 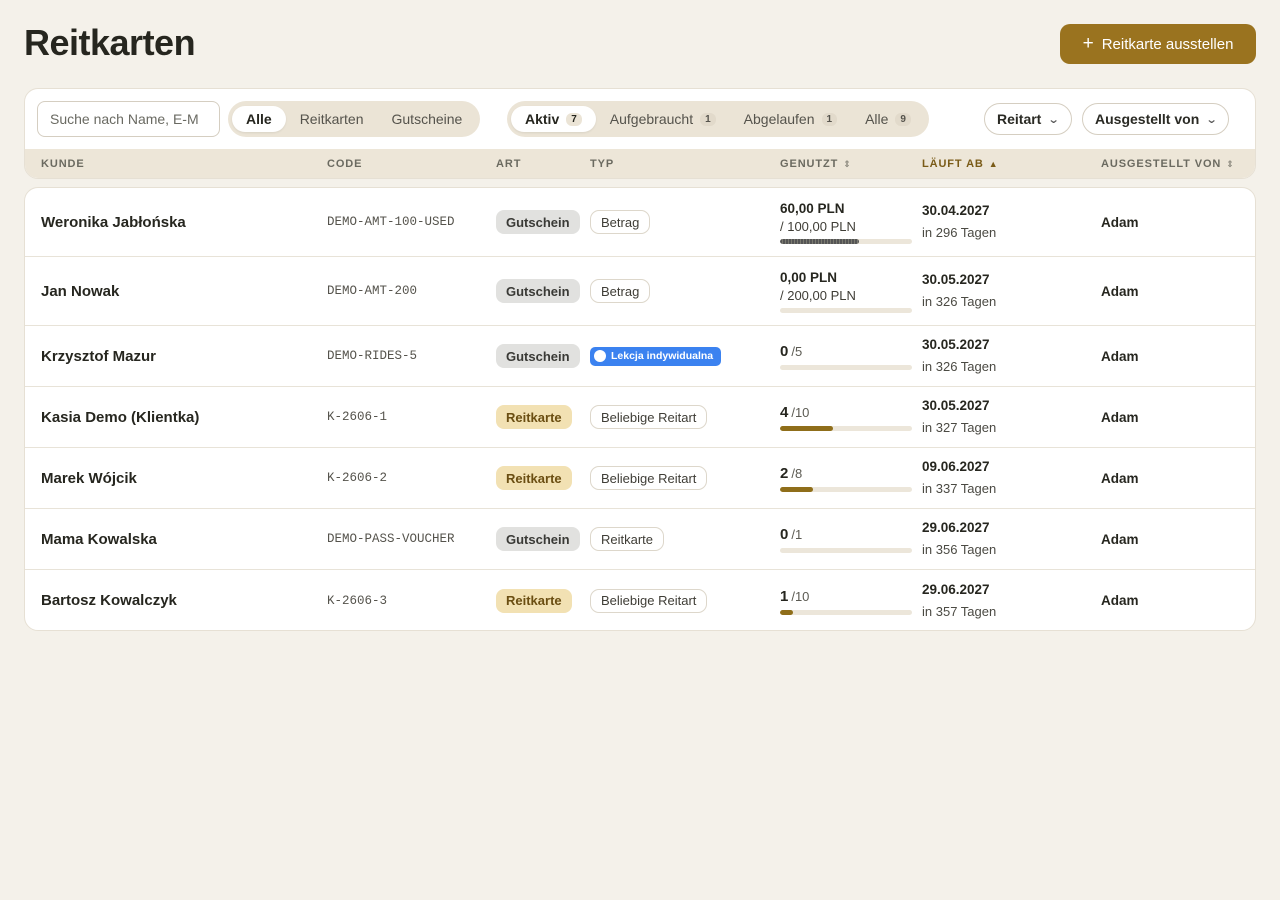 I want to click on usage-cell: 1/10, so click(x=846, y=600).